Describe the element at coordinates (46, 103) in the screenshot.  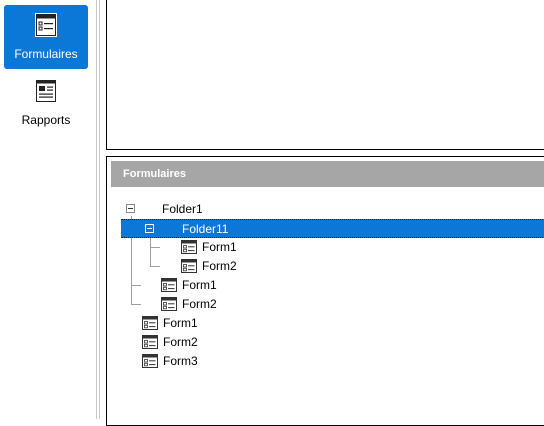
I see `nav-item-rapports: Rapports` at that location.